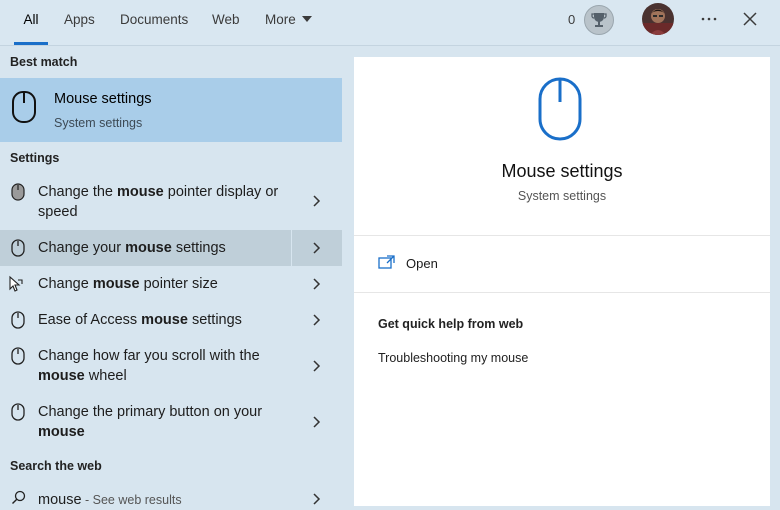  I want to click on ellipsis-icon, so click(709, 19).